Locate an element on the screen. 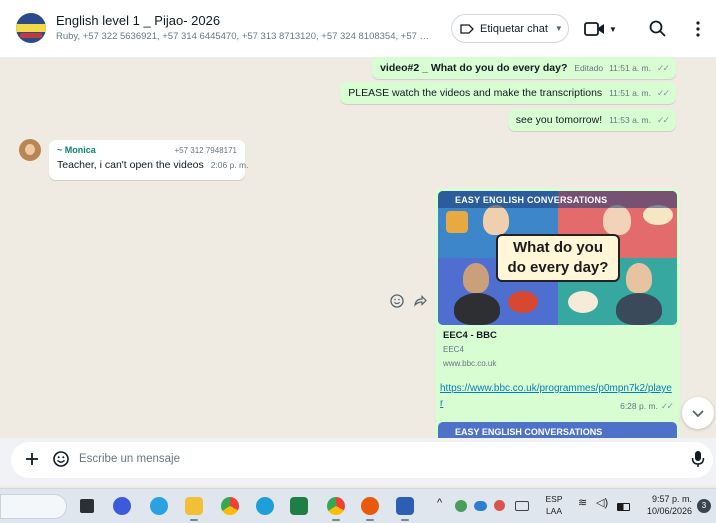  input-language-indicator: ESP LAA is located at coordinates (554, 505).